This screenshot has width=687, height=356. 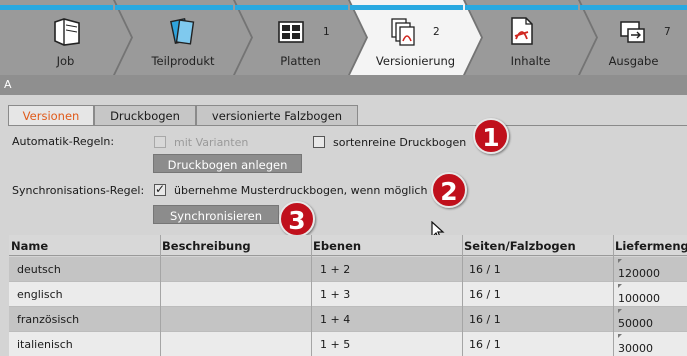 I want to click on cell-quantity: 120000, so click(x=651, y=269).